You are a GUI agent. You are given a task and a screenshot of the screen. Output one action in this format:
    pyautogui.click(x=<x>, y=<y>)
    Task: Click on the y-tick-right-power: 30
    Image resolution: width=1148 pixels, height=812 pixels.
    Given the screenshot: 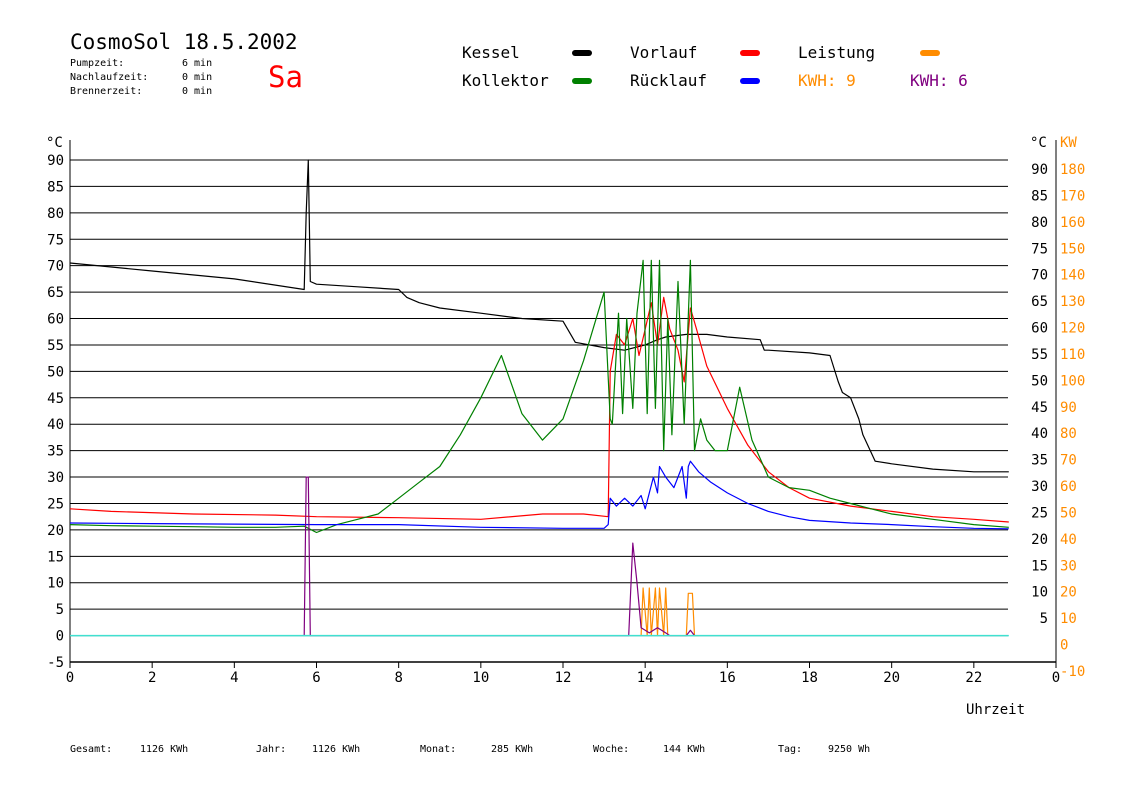 What is the action you would take?
    pyautogui.click(x=1068, y=566)
    